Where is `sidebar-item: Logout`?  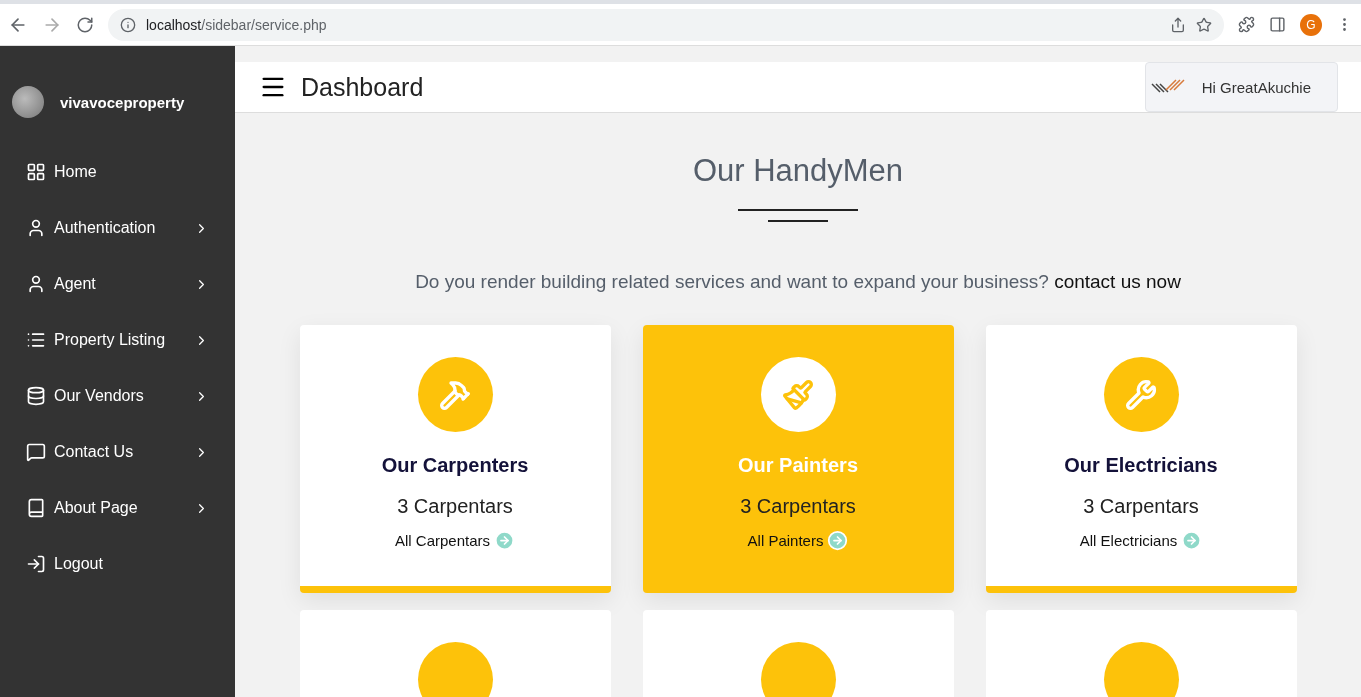 sidebar-item: Logout is located at coordinates (117, 564).